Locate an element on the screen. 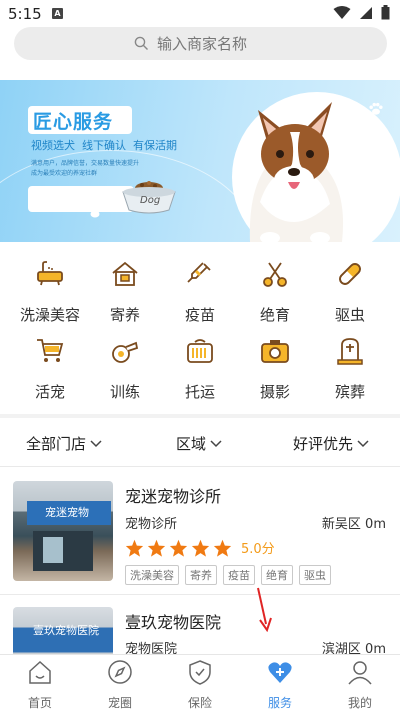 Image resolution: width=400 pixels, height=710 pixels. filter-region: 区域 is located at coordinates (199, 443).